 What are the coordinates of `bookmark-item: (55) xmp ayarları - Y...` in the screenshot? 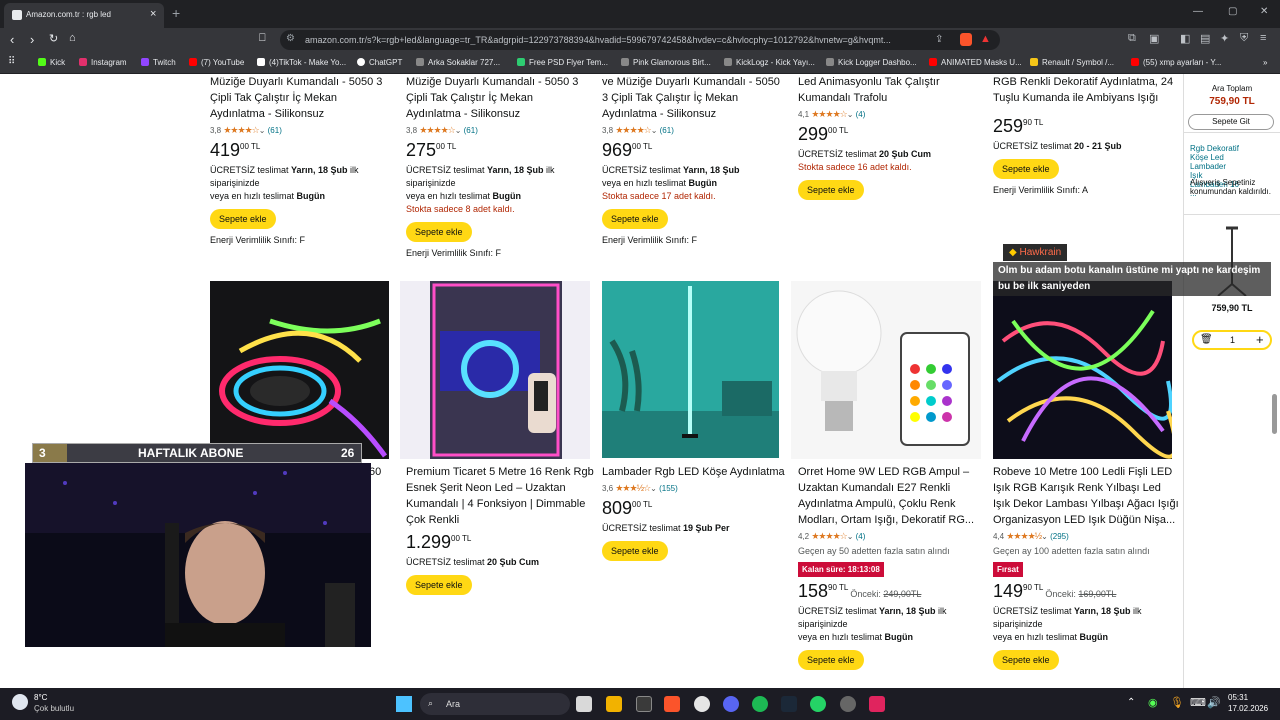 It's located at (1176, 62).